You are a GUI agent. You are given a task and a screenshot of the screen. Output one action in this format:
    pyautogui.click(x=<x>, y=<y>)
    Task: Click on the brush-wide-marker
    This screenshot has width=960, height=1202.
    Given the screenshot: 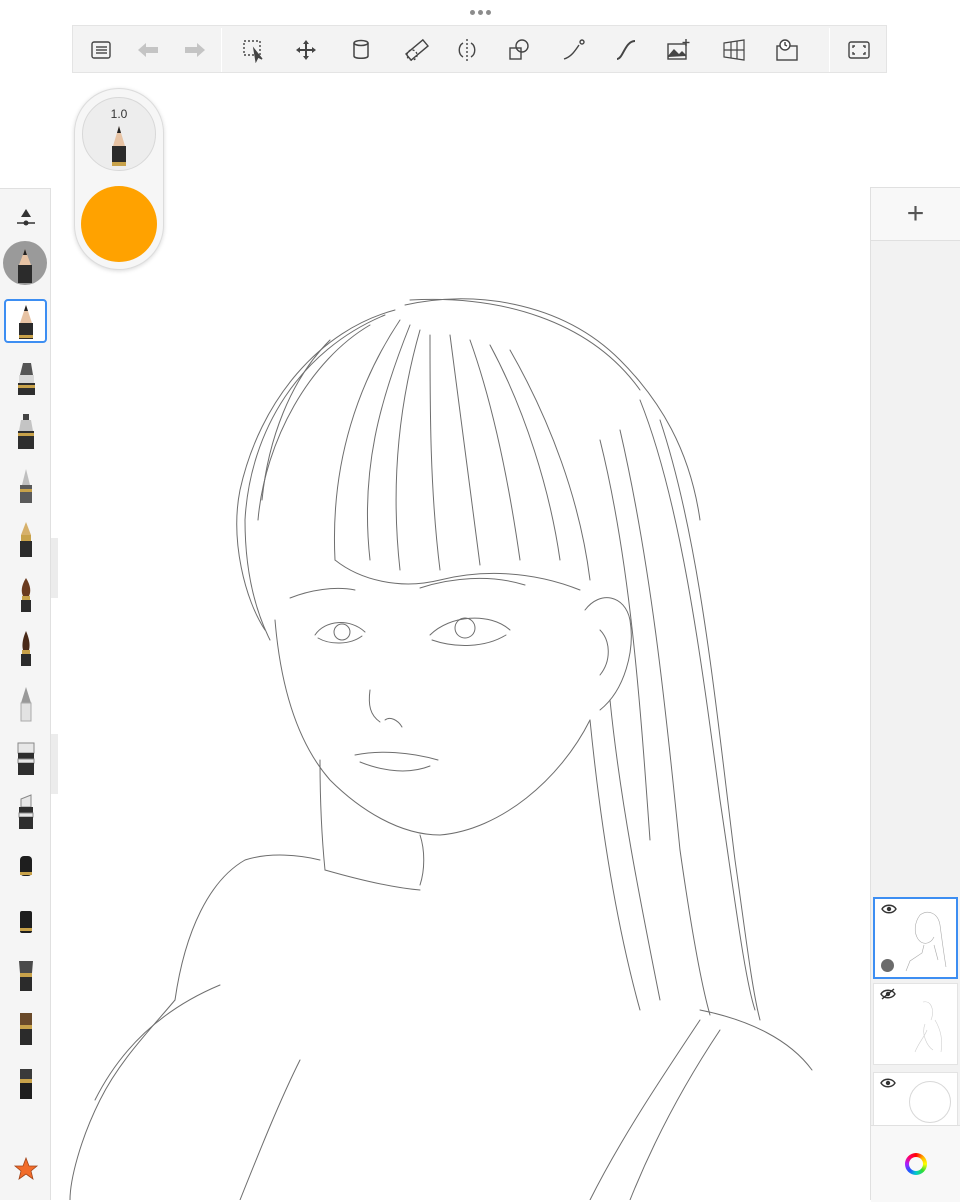 What is the action you would take?
    pyautogui.click(x=25, y=921)
    